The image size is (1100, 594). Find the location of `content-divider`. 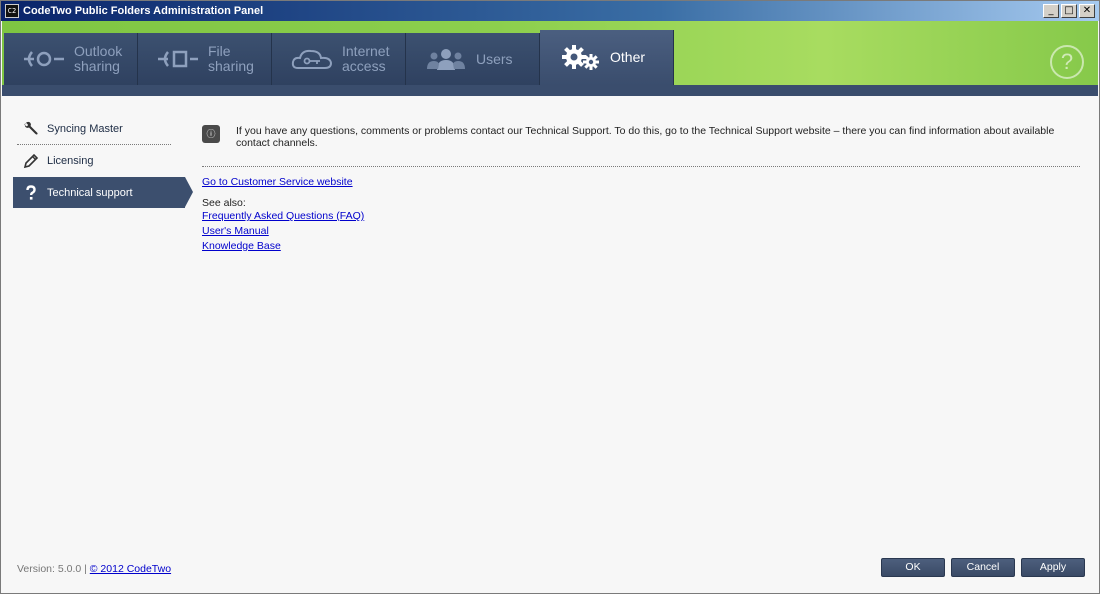

content-divider is located at coordinates (641, 166).